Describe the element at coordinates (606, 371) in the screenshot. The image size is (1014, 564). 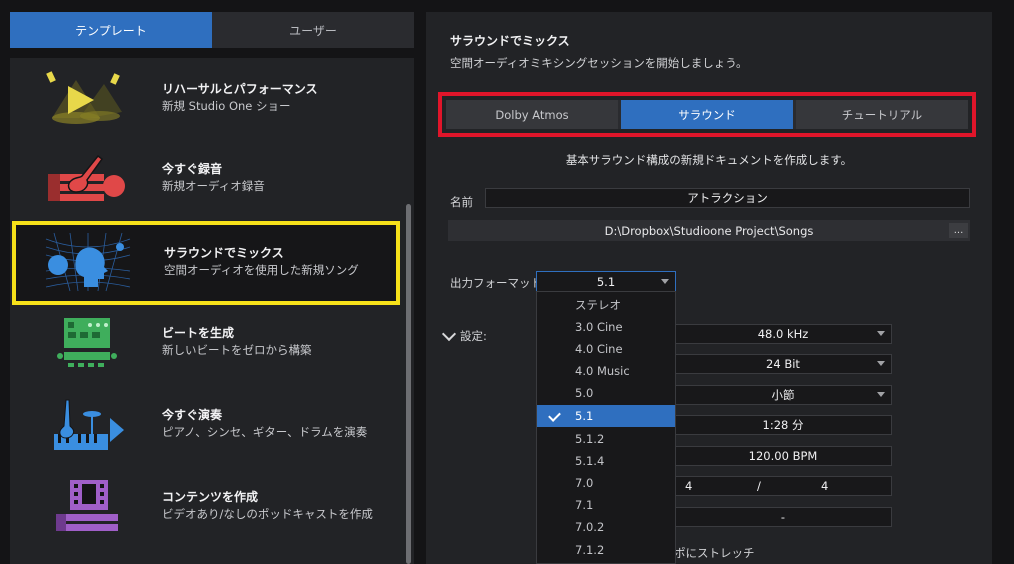
I see `format-option: 4.0 Music` at that location.